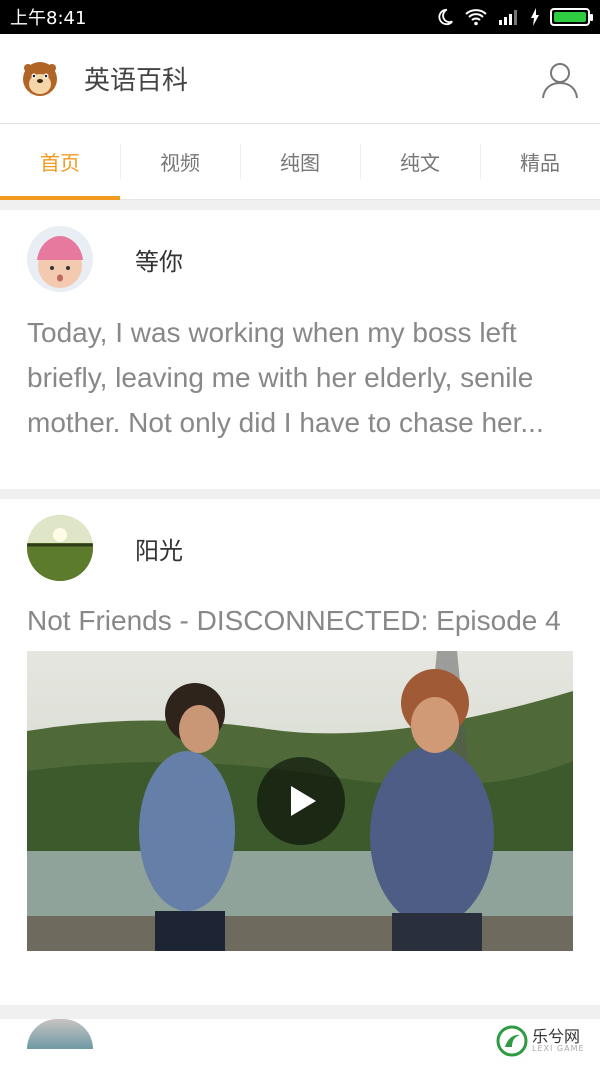  Describe the element at coordinates (556, 1036) in the screenshot. I see `watermark-text: 乐兮网` at that location.